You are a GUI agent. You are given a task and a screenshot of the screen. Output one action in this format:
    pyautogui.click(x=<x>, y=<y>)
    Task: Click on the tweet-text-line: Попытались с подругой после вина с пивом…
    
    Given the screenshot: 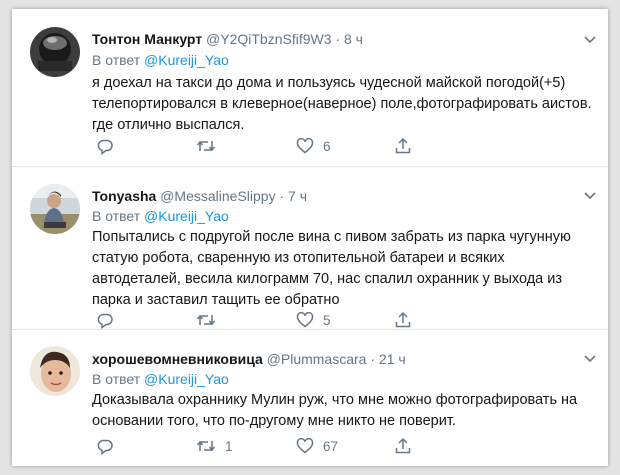 What is the action you would take?
    pyautogui.click(x=331, y=237)
    